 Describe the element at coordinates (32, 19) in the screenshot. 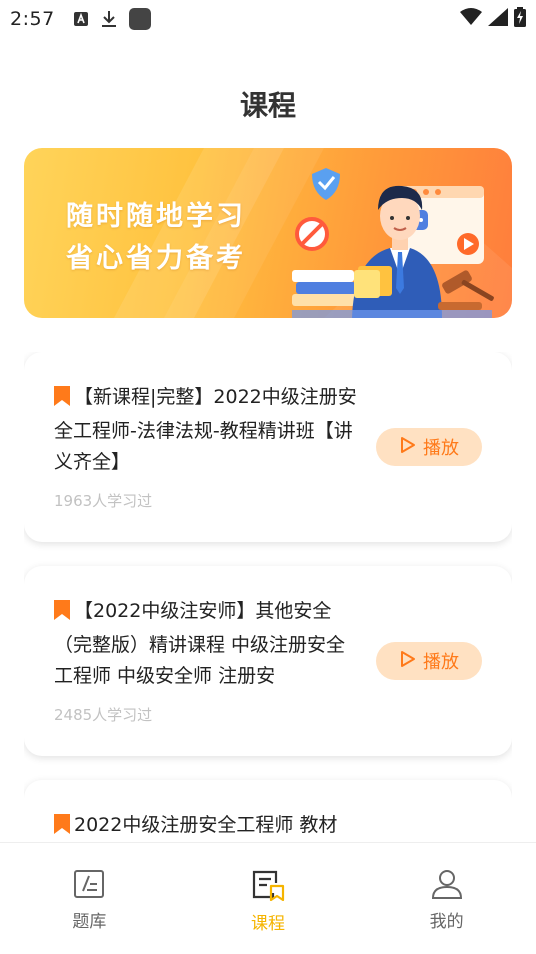

I see `status-time: 2:57` at that location.